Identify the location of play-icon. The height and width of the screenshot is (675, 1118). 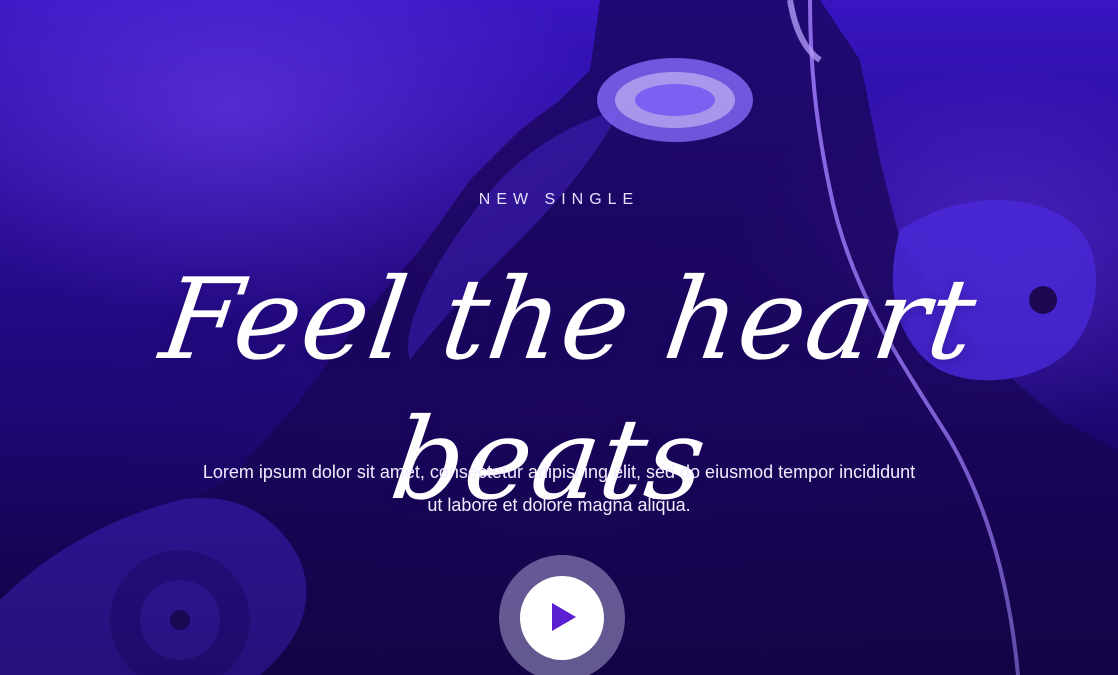
(564, 617).